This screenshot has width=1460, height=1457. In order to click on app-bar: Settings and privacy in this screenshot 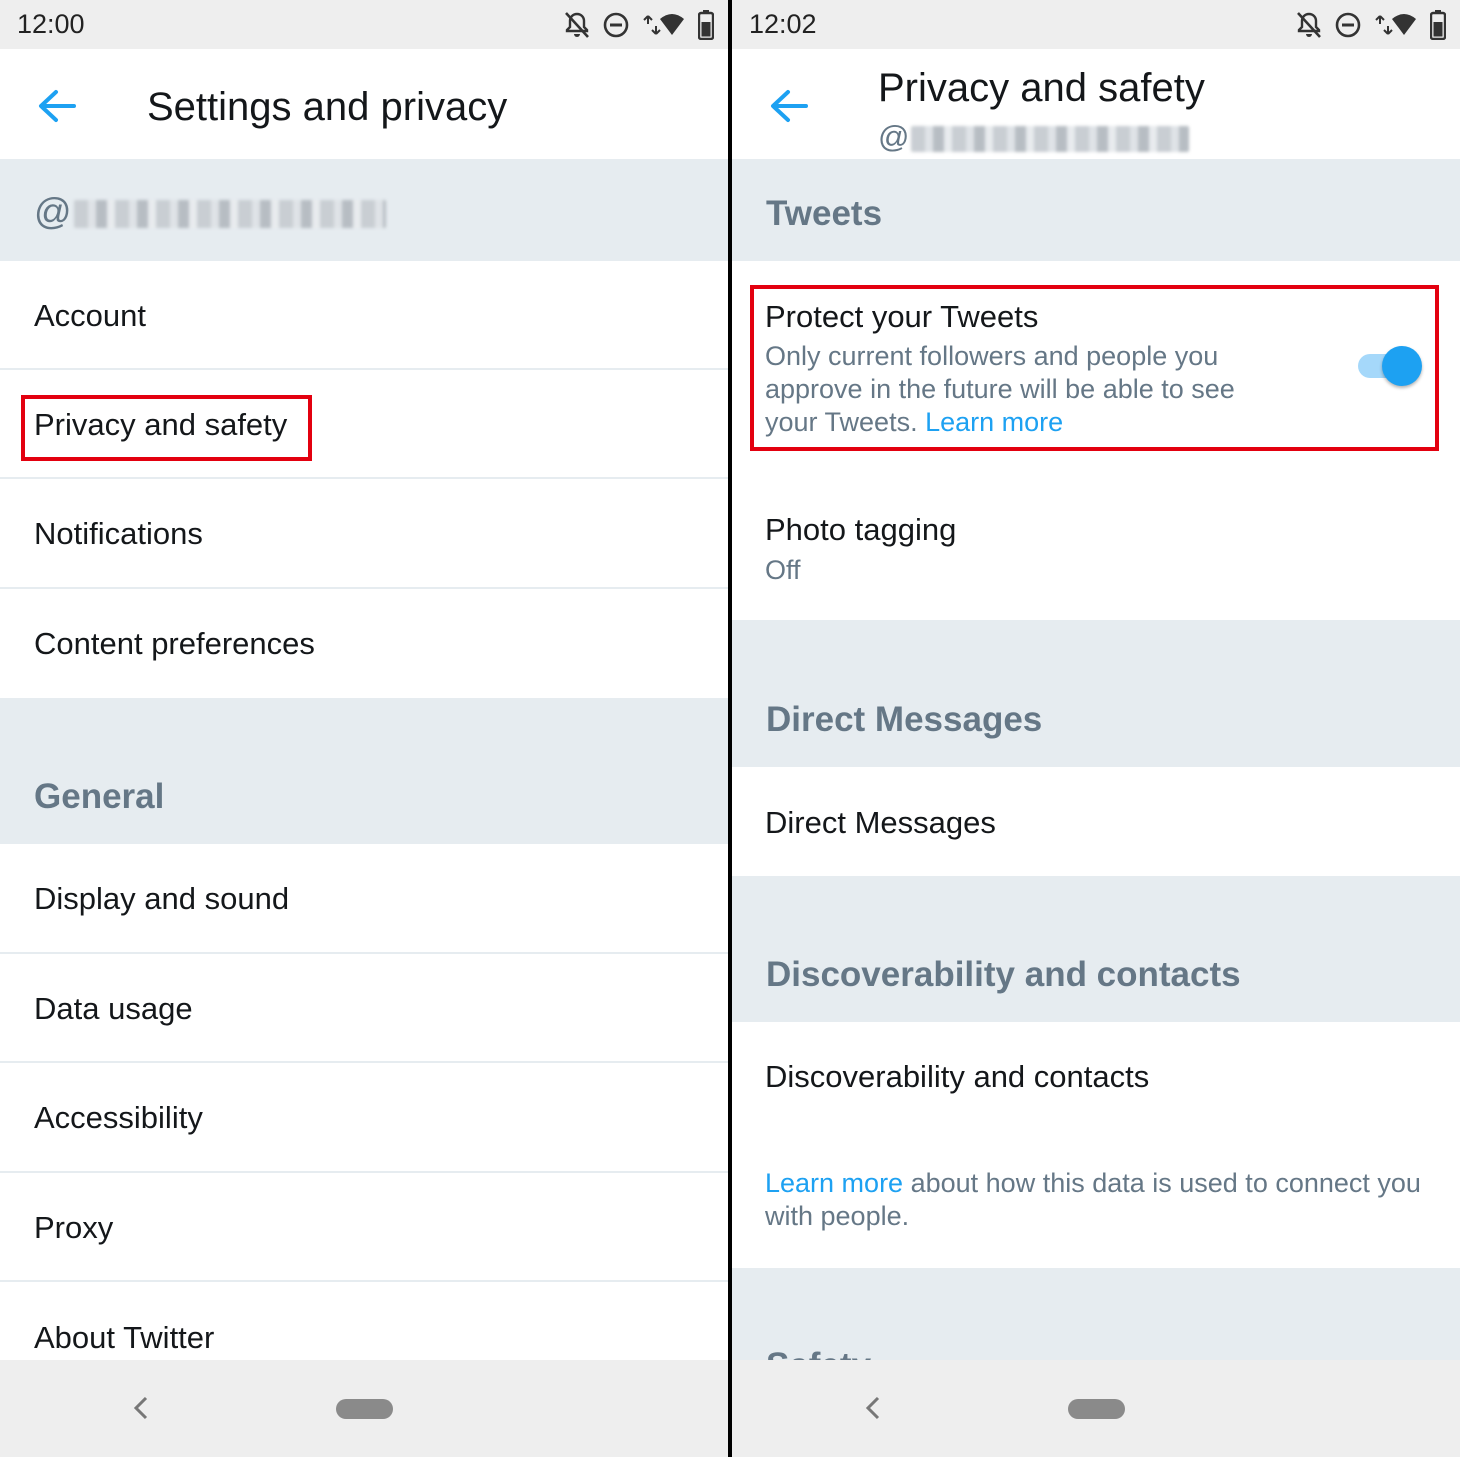, I will do `click(364, 105)`.